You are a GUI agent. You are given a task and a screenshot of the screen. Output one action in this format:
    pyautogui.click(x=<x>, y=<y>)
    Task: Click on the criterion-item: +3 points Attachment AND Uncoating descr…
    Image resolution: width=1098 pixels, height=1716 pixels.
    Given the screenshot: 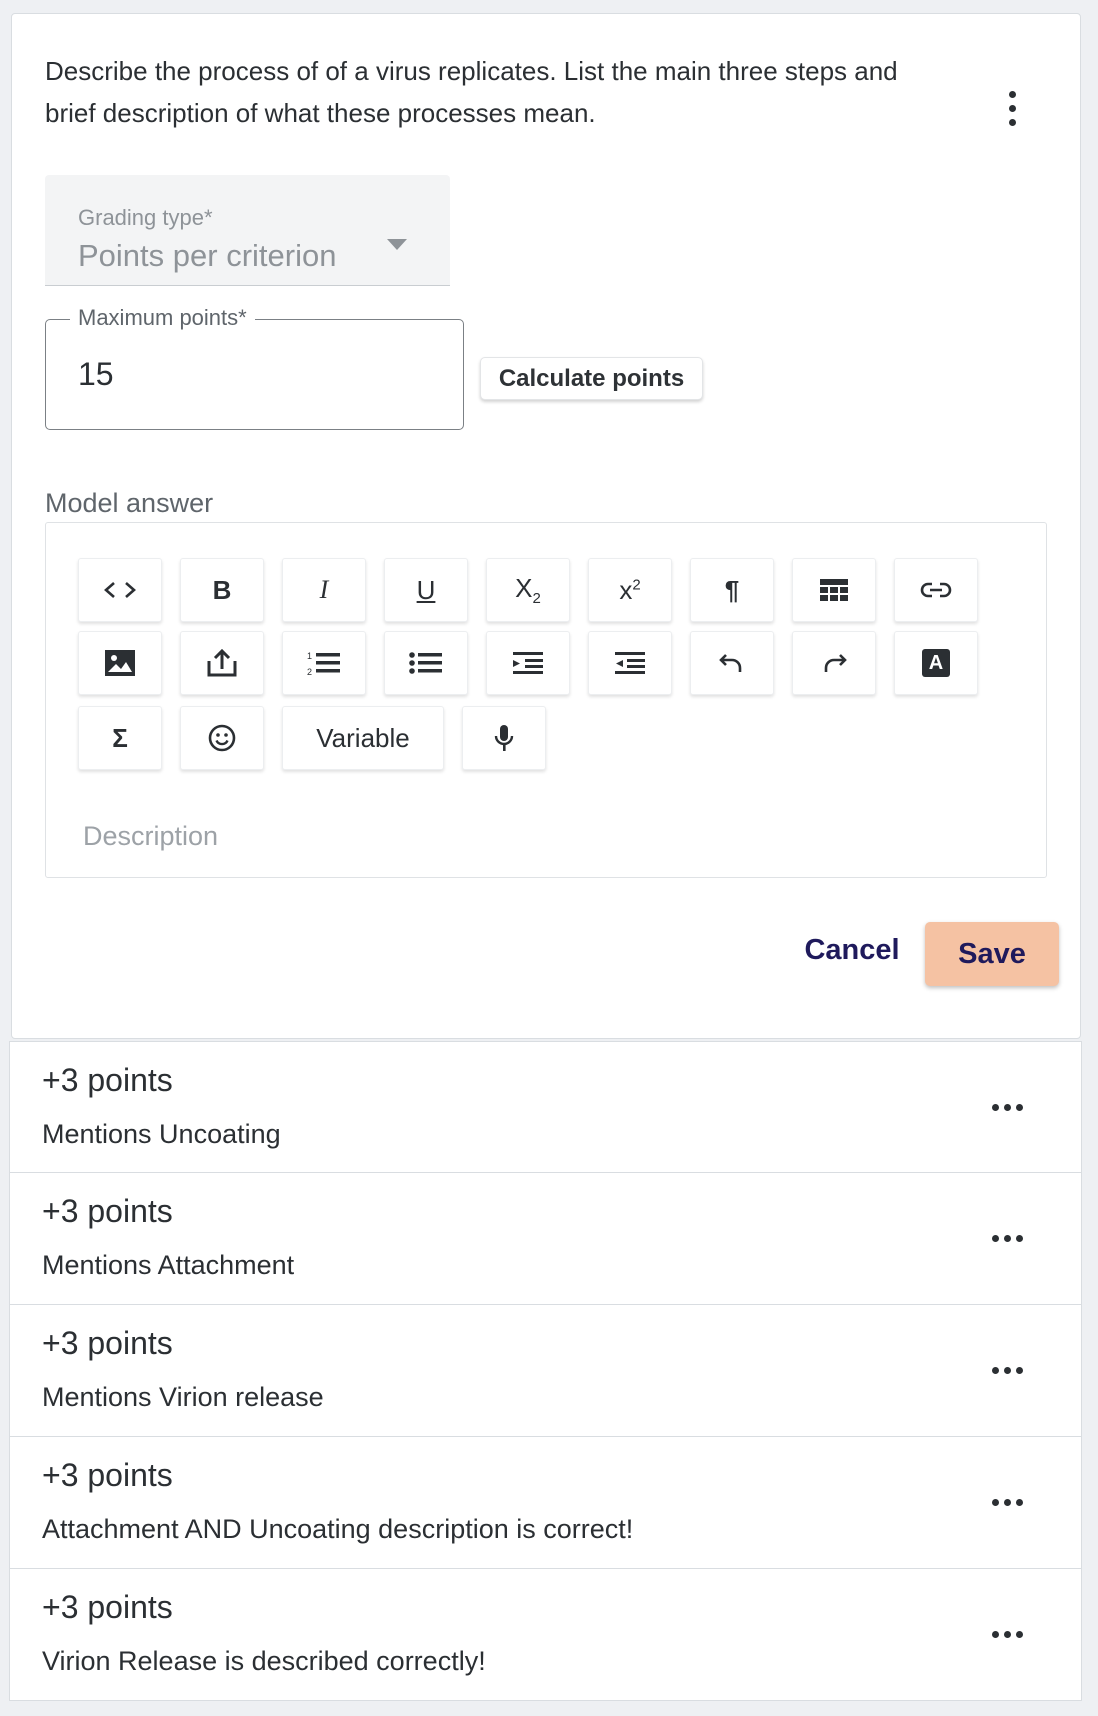 What is the action you would take?
    pyautogui.click(x=545, y=1503)
    